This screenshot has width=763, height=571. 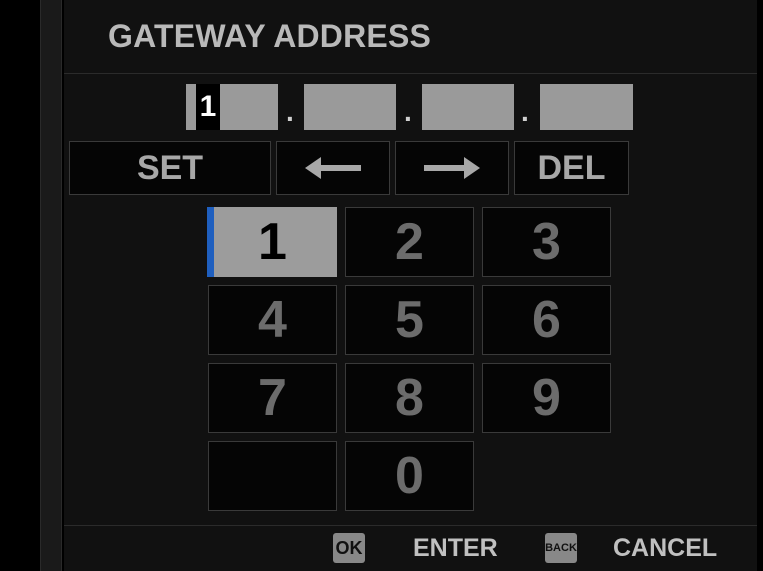 I want to click on ok-button-icon: OK, so click(x=349, y=548).